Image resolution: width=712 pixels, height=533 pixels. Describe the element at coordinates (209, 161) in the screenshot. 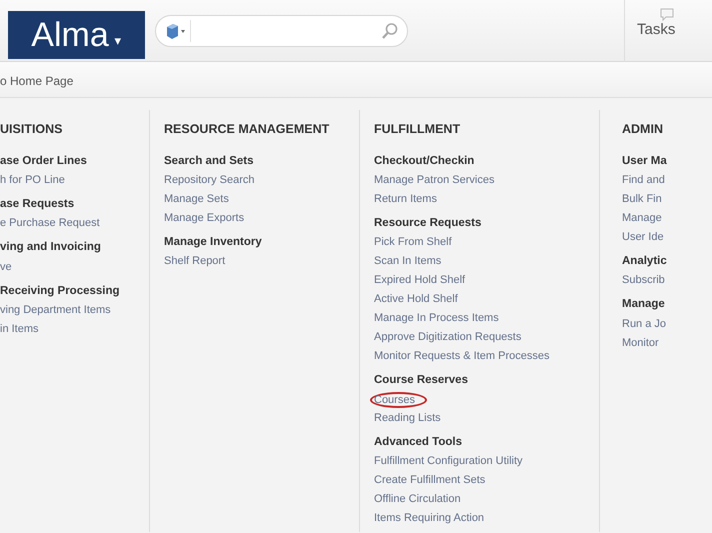

I see `group-heading: Search and Sets` at that location.